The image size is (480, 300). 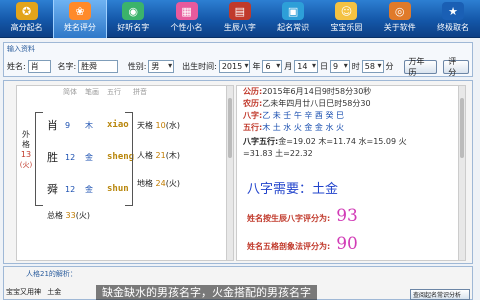 What do you see at coordinates (145, 155) in the screenshot?
I see `ren-ge-label: 人格` at bounding box center [145, 155].